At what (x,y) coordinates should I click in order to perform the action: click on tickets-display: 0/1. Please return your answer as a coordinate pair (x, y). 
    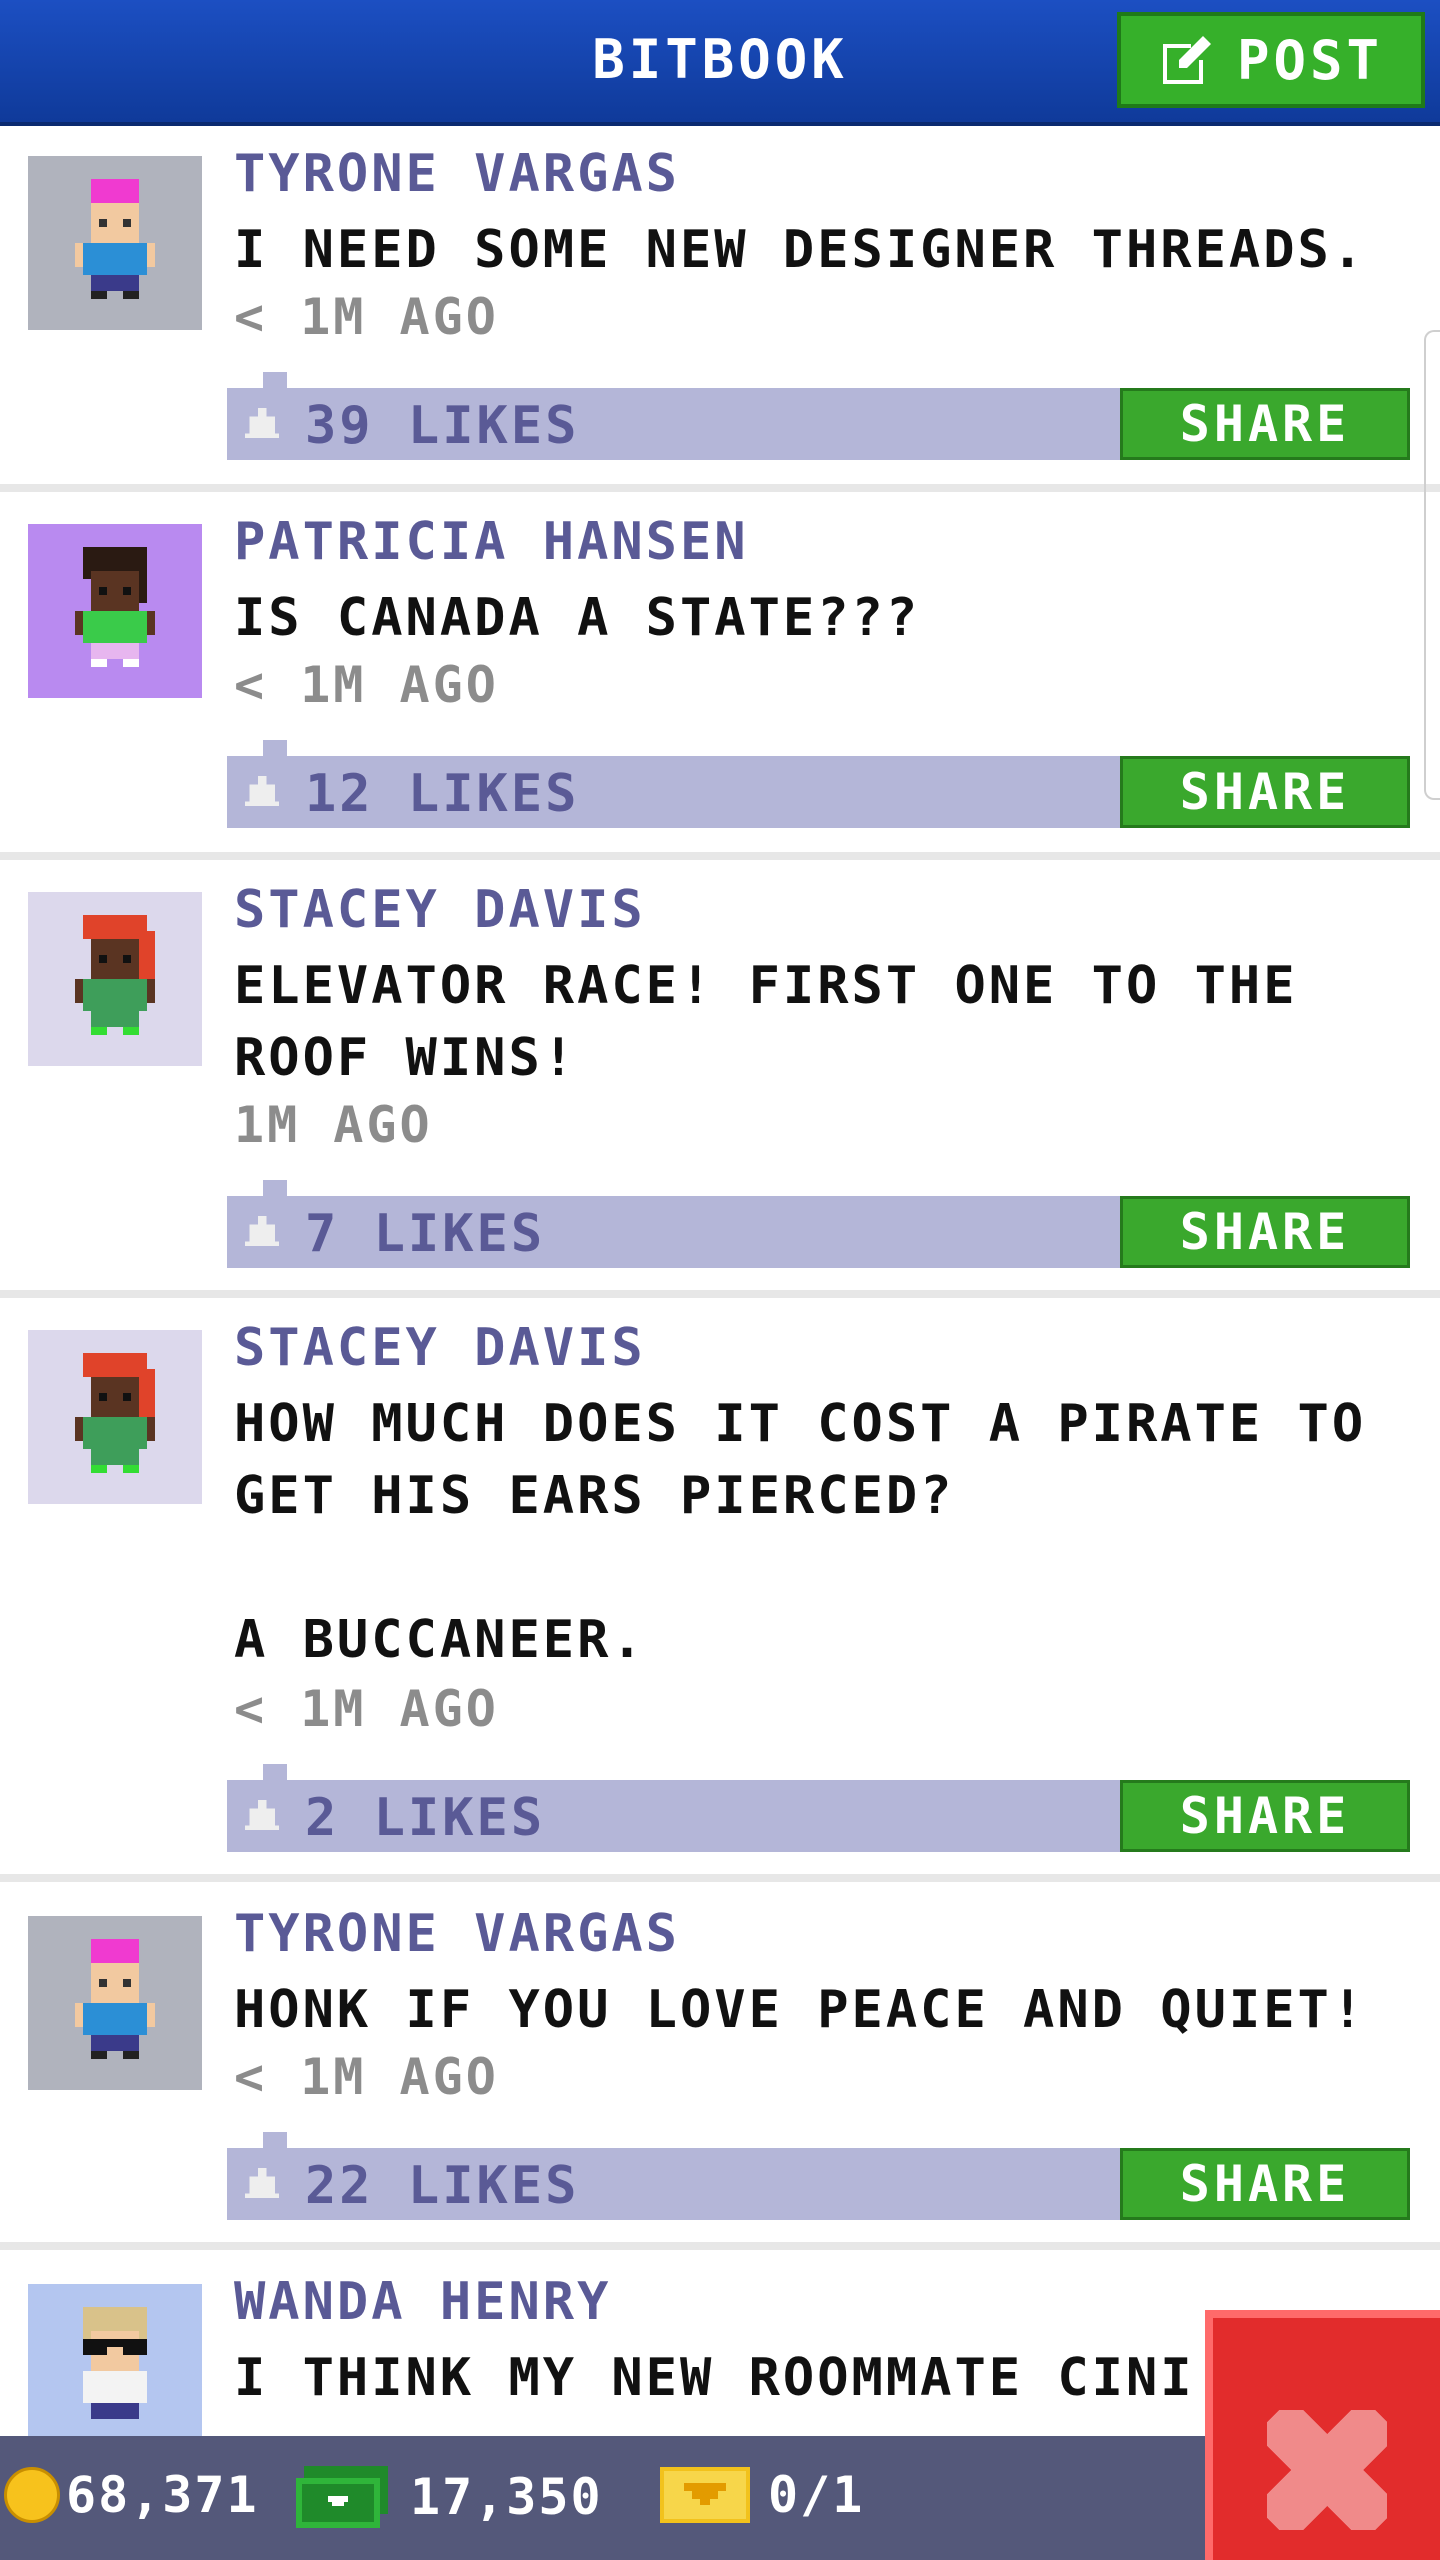
    Looking at the image, I should click on (762, 2495).